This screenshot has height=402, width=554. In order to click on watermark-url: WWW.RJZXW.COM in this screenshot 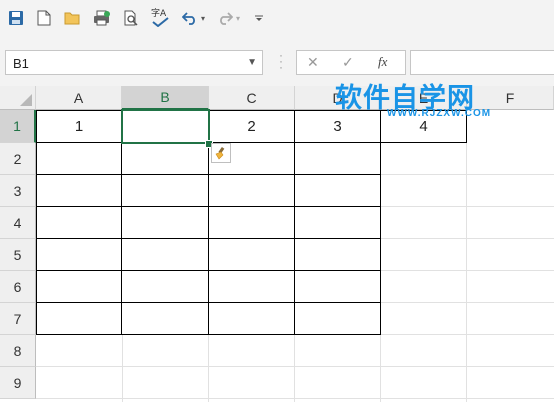, I will do `click(439, 113)`.